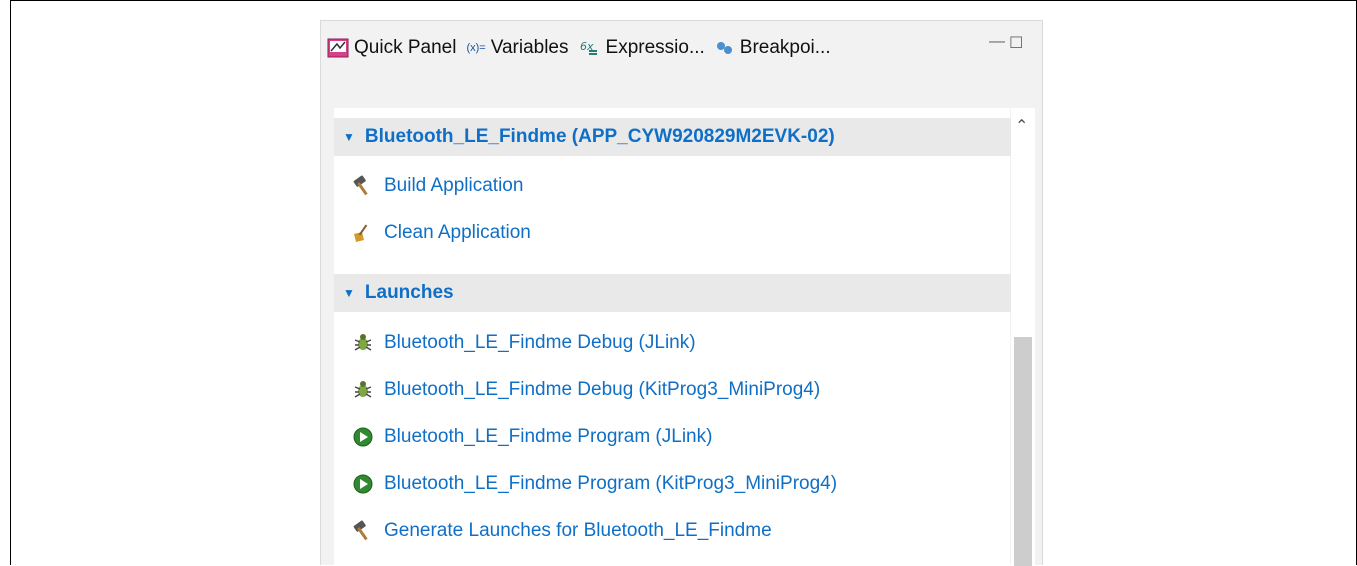 This screenshot has height=566, width=1357. Describe the element at coordinates (725, 48) in the screenshot. I see `breakpoints-icon` at that location.